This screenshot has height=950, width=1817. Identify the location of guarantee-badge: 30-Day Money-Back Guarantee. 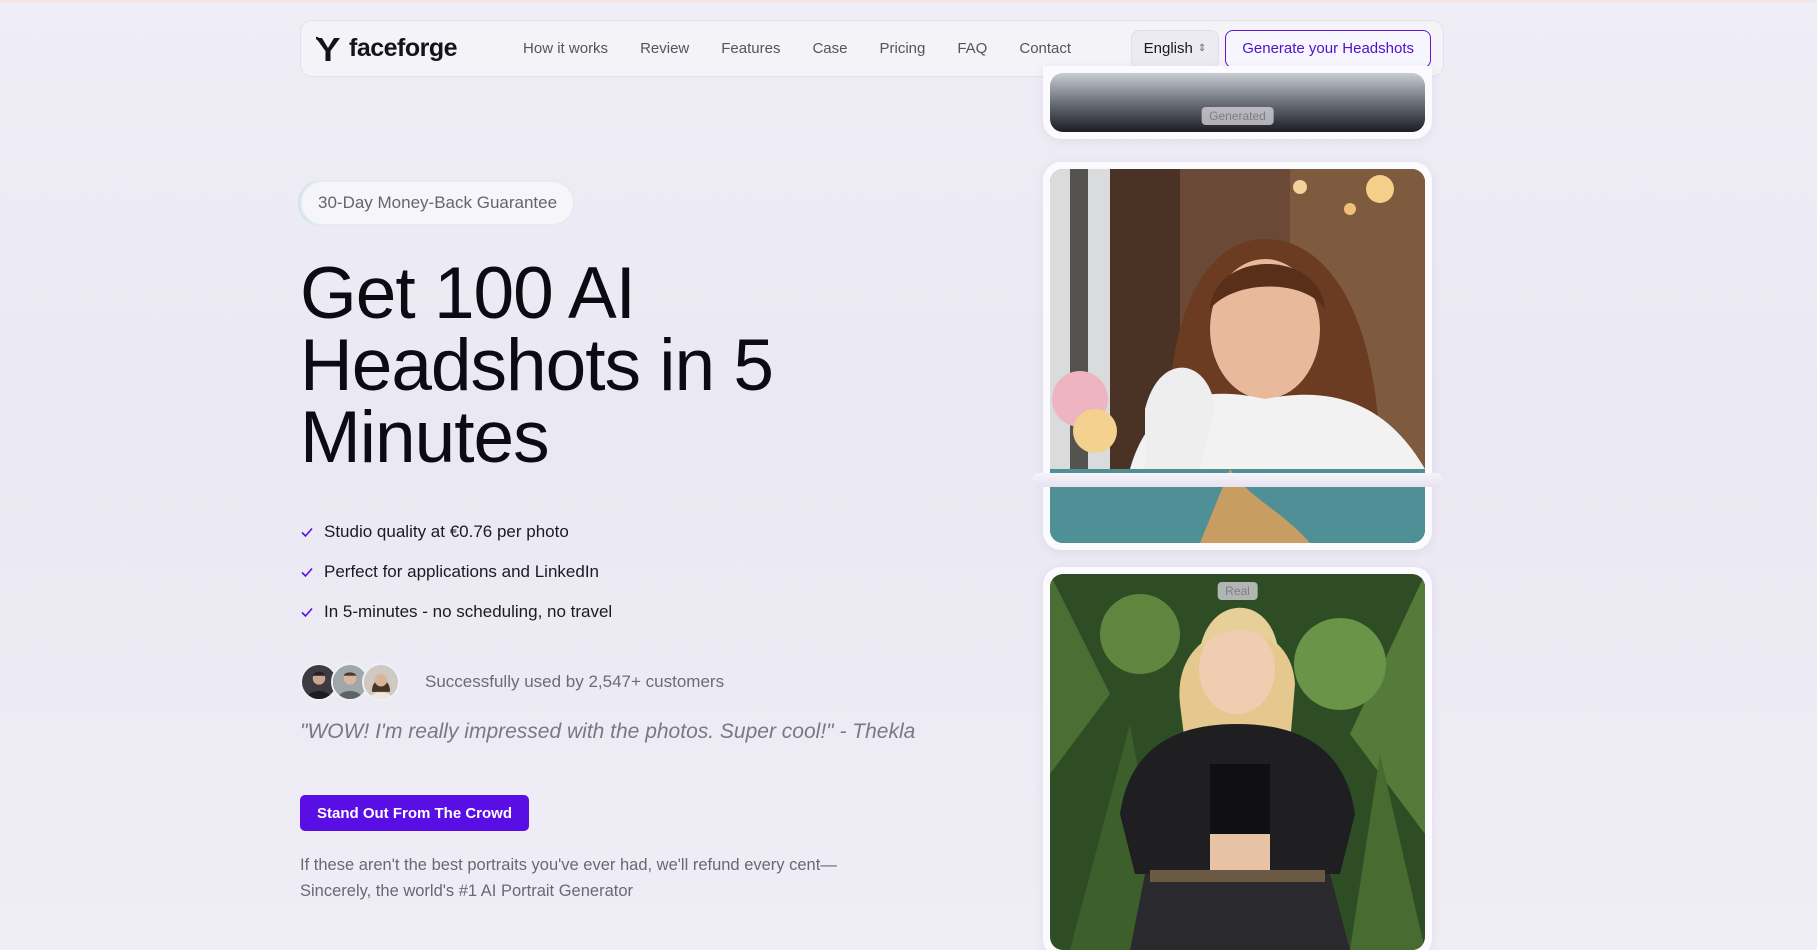
(438, 203).